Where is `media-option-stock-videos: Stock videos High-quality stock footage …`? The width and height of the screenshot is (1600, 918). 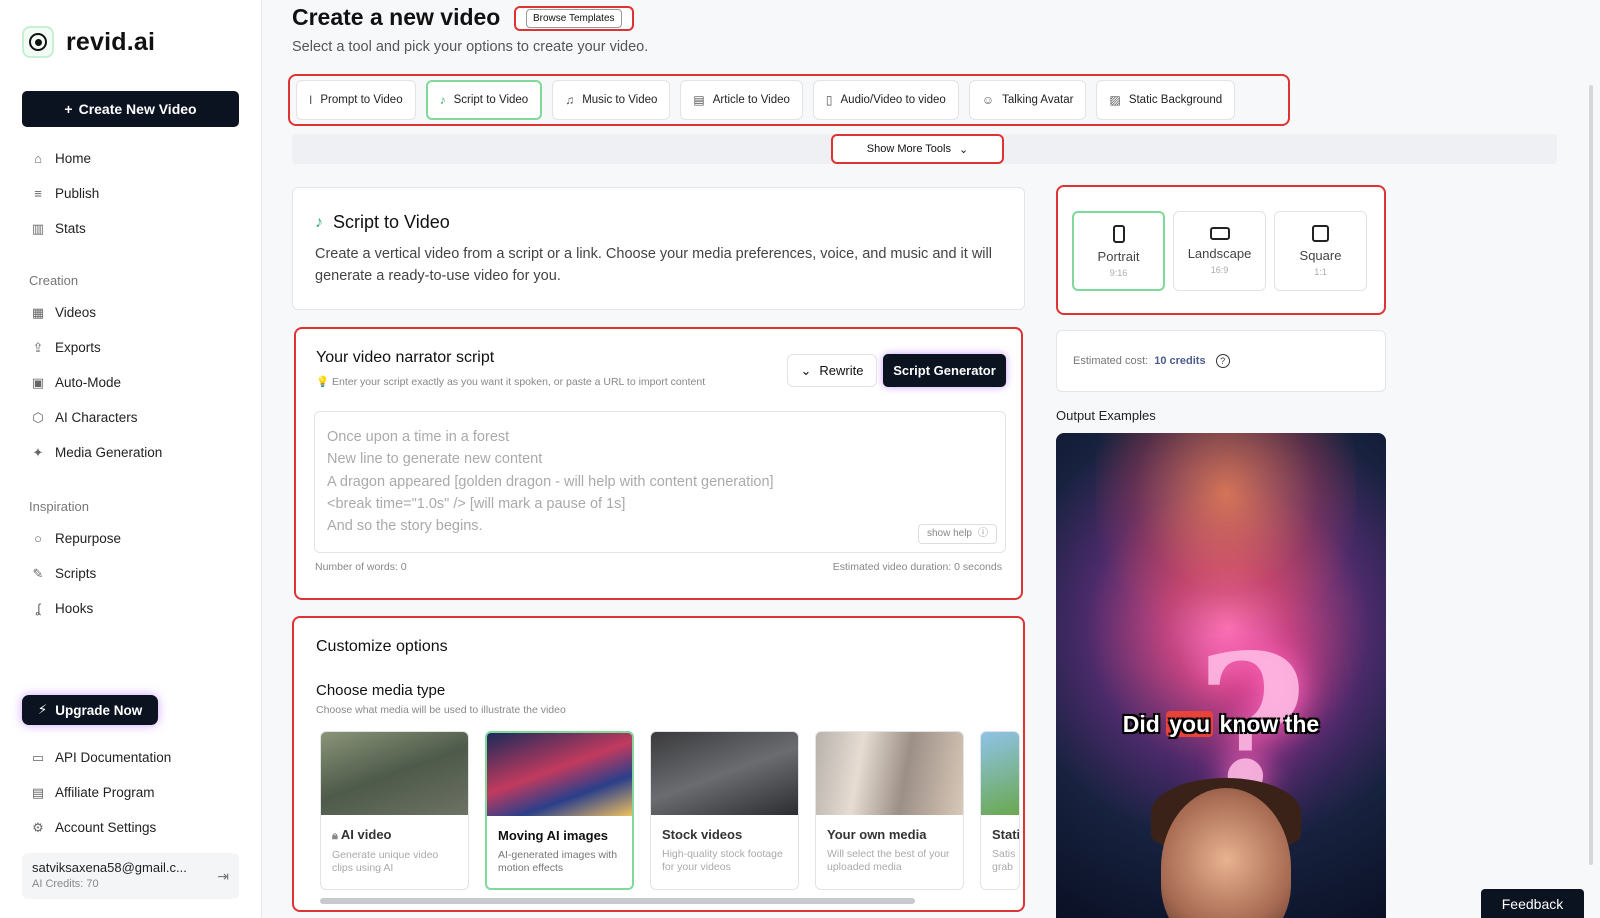 media-option-stock-videos: Stock videos High-quality stock footage … is located at coordinates (724, 810).